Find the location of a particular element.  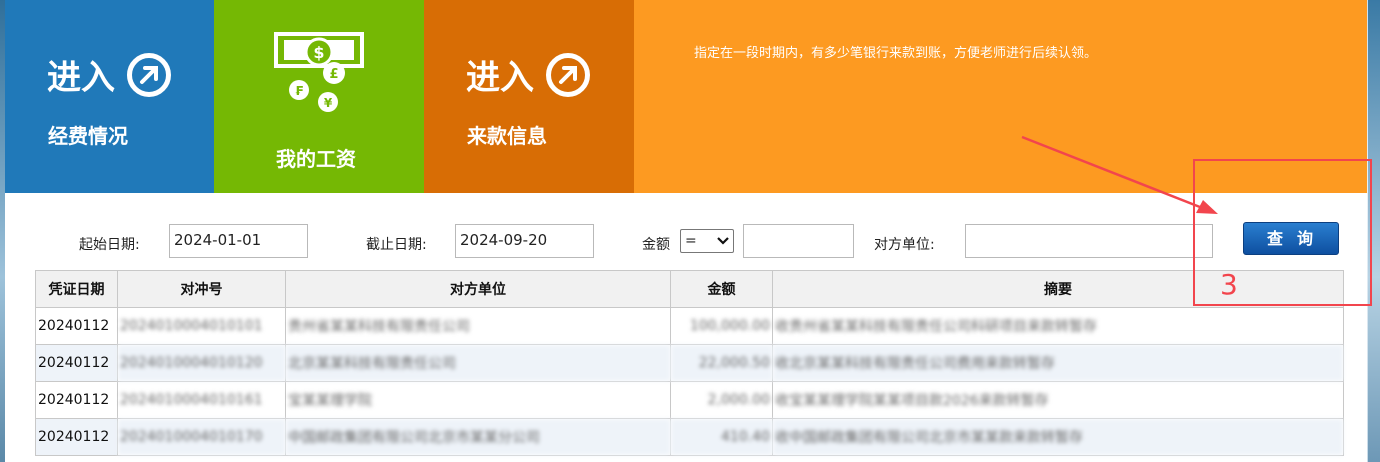

annotation-step-number: 3 is located at coordinates (1229, 284).